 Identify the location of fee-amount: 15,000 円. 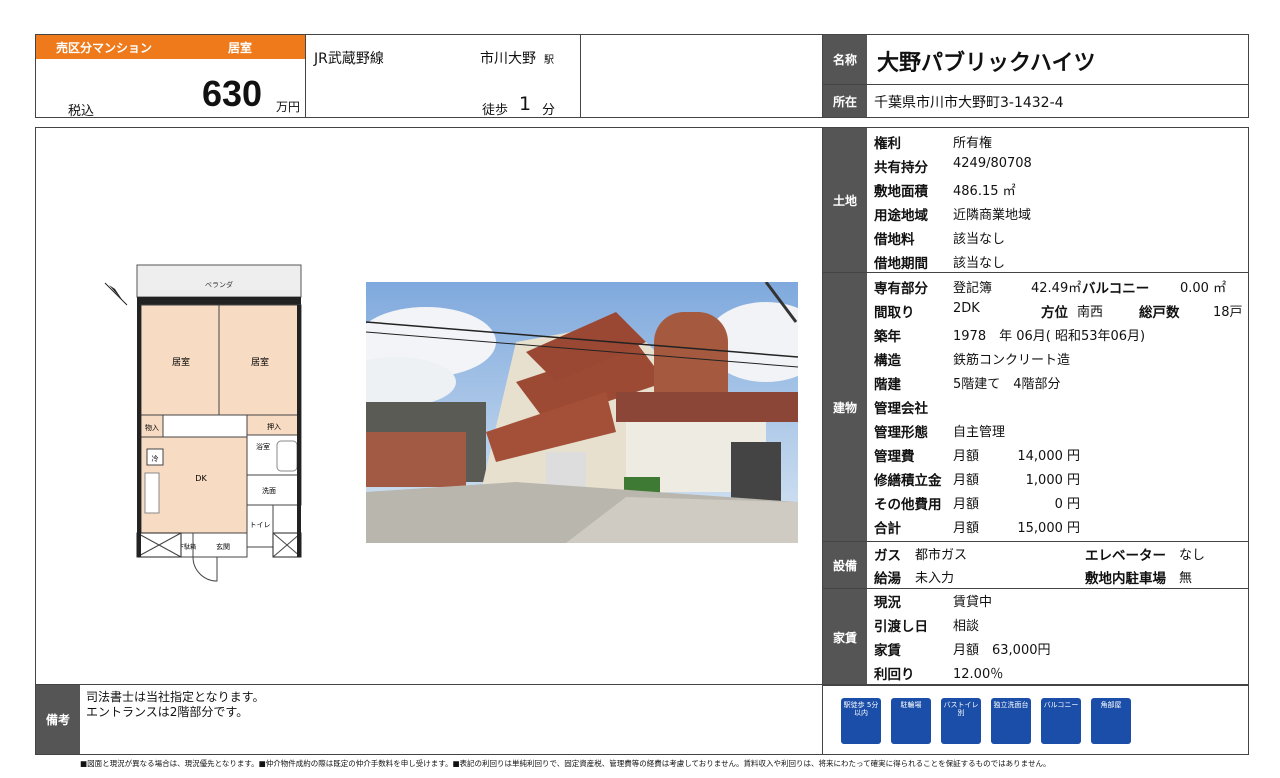
(1048, 528).